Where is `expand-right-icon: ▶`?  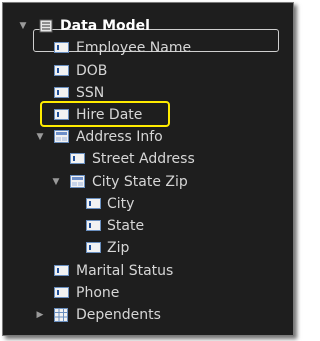 expand-right-icon: ▶ is located at coordinates (40, 315).